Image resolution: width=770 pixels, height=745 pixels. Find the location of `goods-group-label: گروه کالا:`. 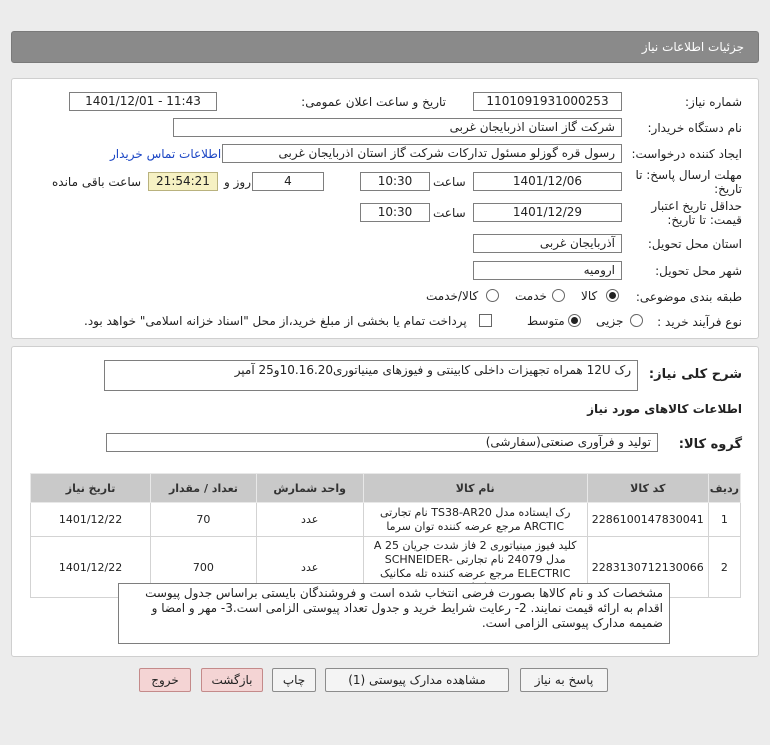

goods-group-label: گروه کالا: is located at coordinates (710, 444).